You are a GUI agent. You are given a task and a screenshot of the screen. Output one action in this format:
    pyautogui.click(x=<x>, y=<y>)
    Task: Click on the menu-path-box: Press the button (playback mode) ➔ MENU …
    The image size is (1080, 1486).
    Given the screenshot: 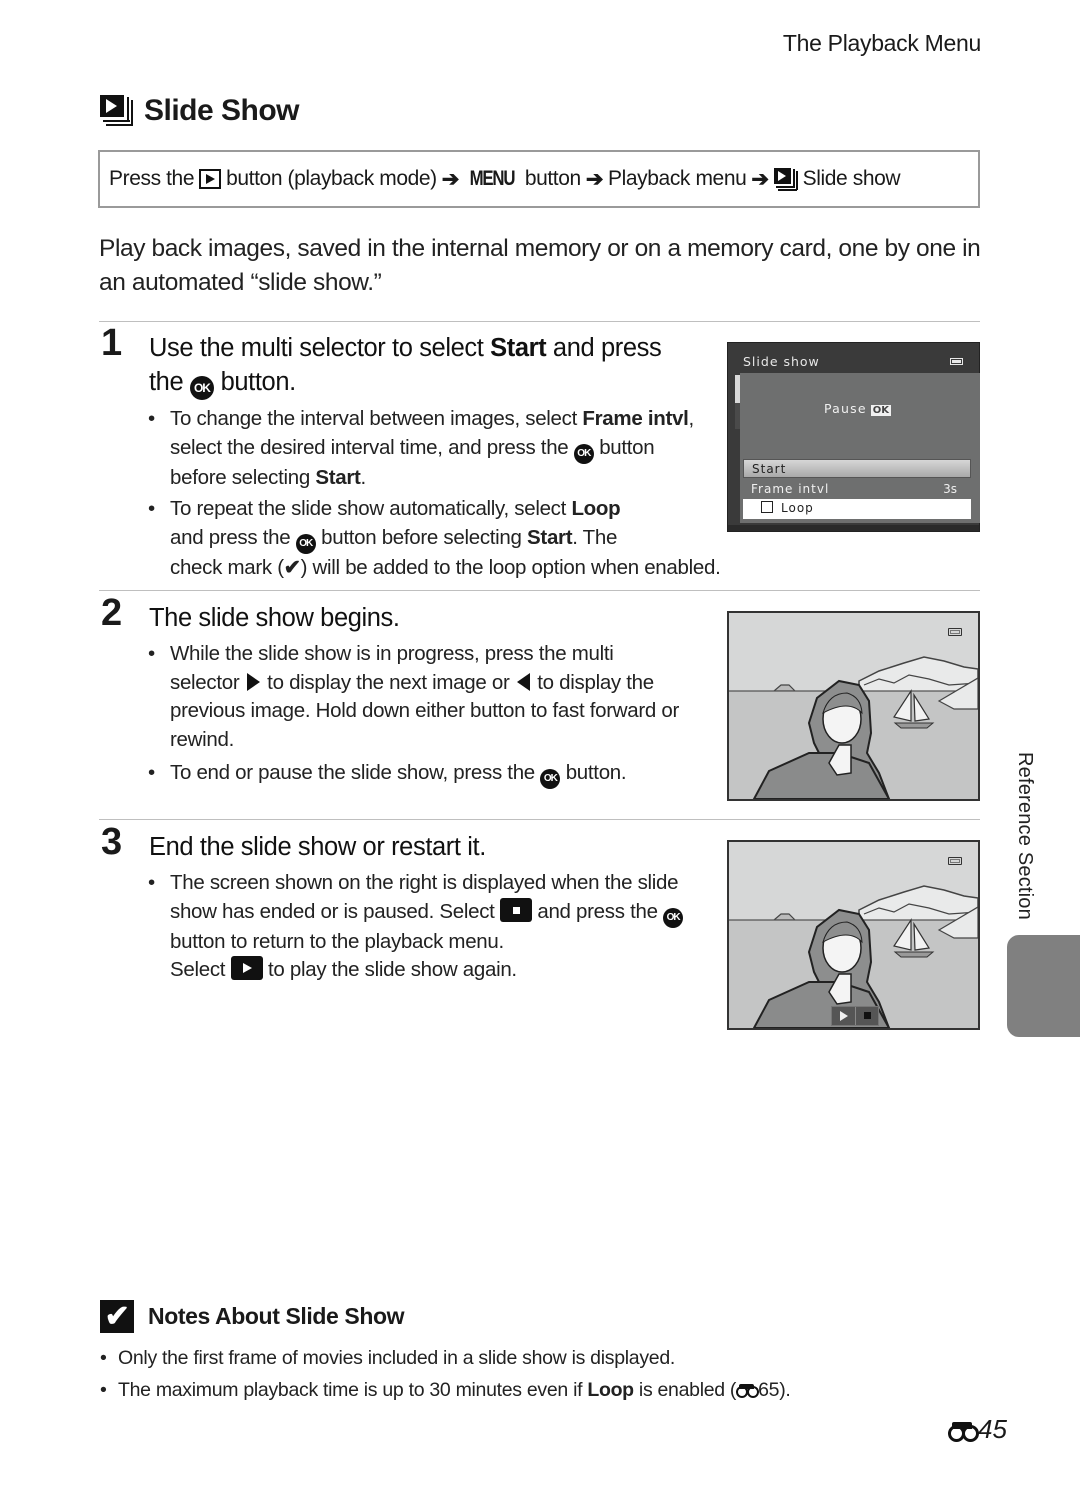 What is the action you would take?
    pyautogui.click(x=539, y=179)
    